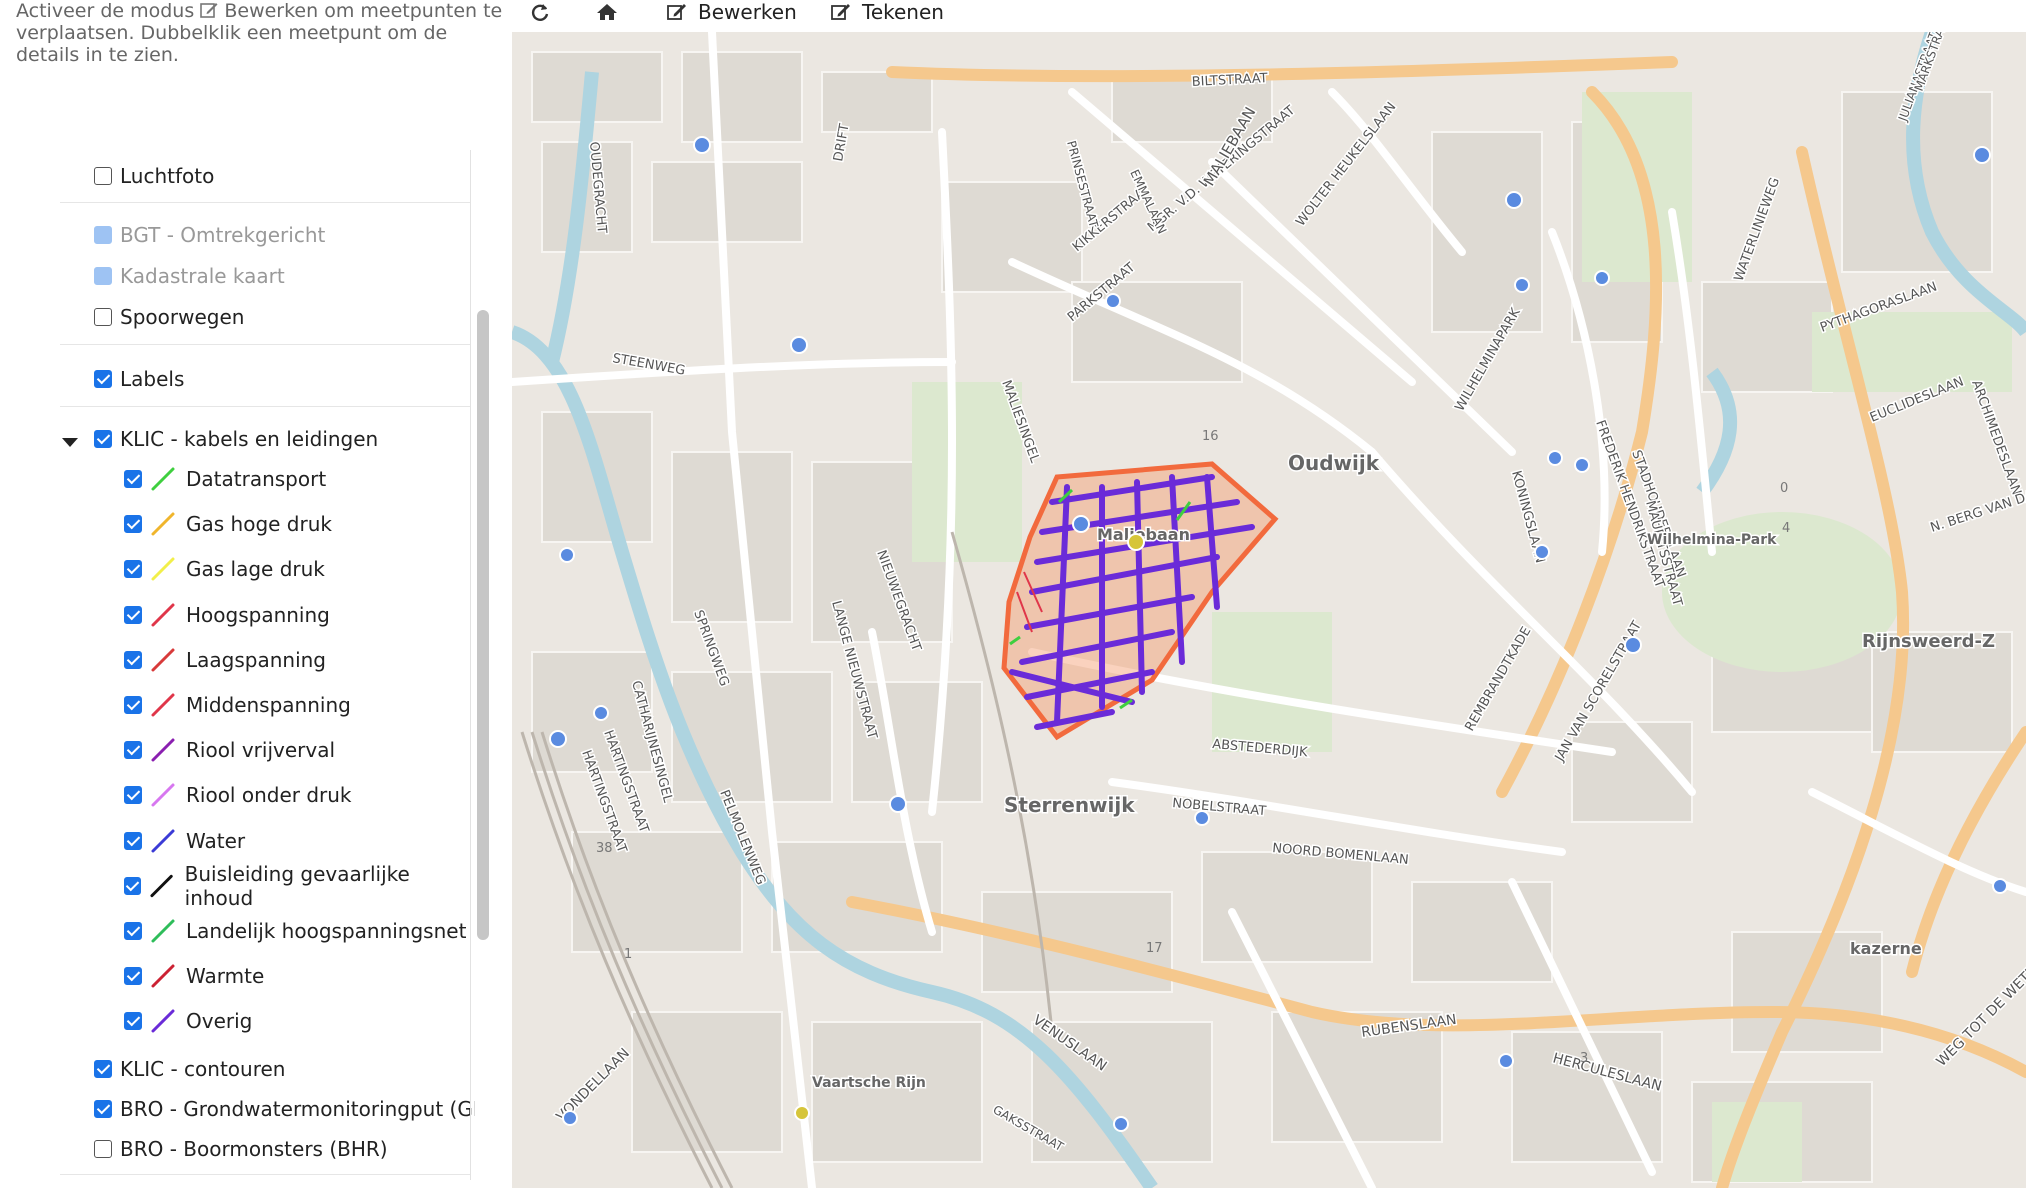 This screenshot has width=2026, height=1188. I want to click on place-label: Sterrenwijk, so click(1069, 805).